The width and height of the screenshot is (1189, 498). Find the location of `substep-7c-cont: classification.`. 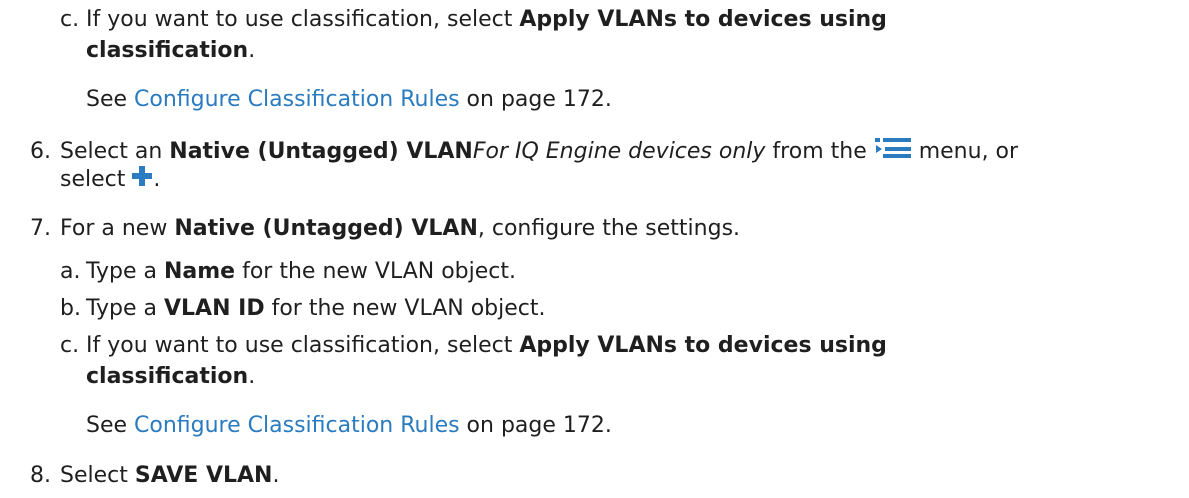

substep-7c-cont: classification. is located at coordinates (171, 376).